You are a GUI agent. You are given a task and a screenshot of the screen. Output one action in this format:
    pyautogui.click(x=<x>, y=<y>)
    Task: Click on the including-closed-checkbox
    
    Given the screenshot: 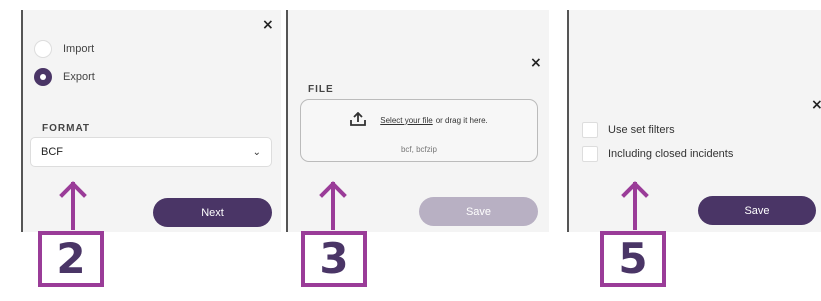 What is the action you would take?
    pyautogui.click(x=590, y=154)
    